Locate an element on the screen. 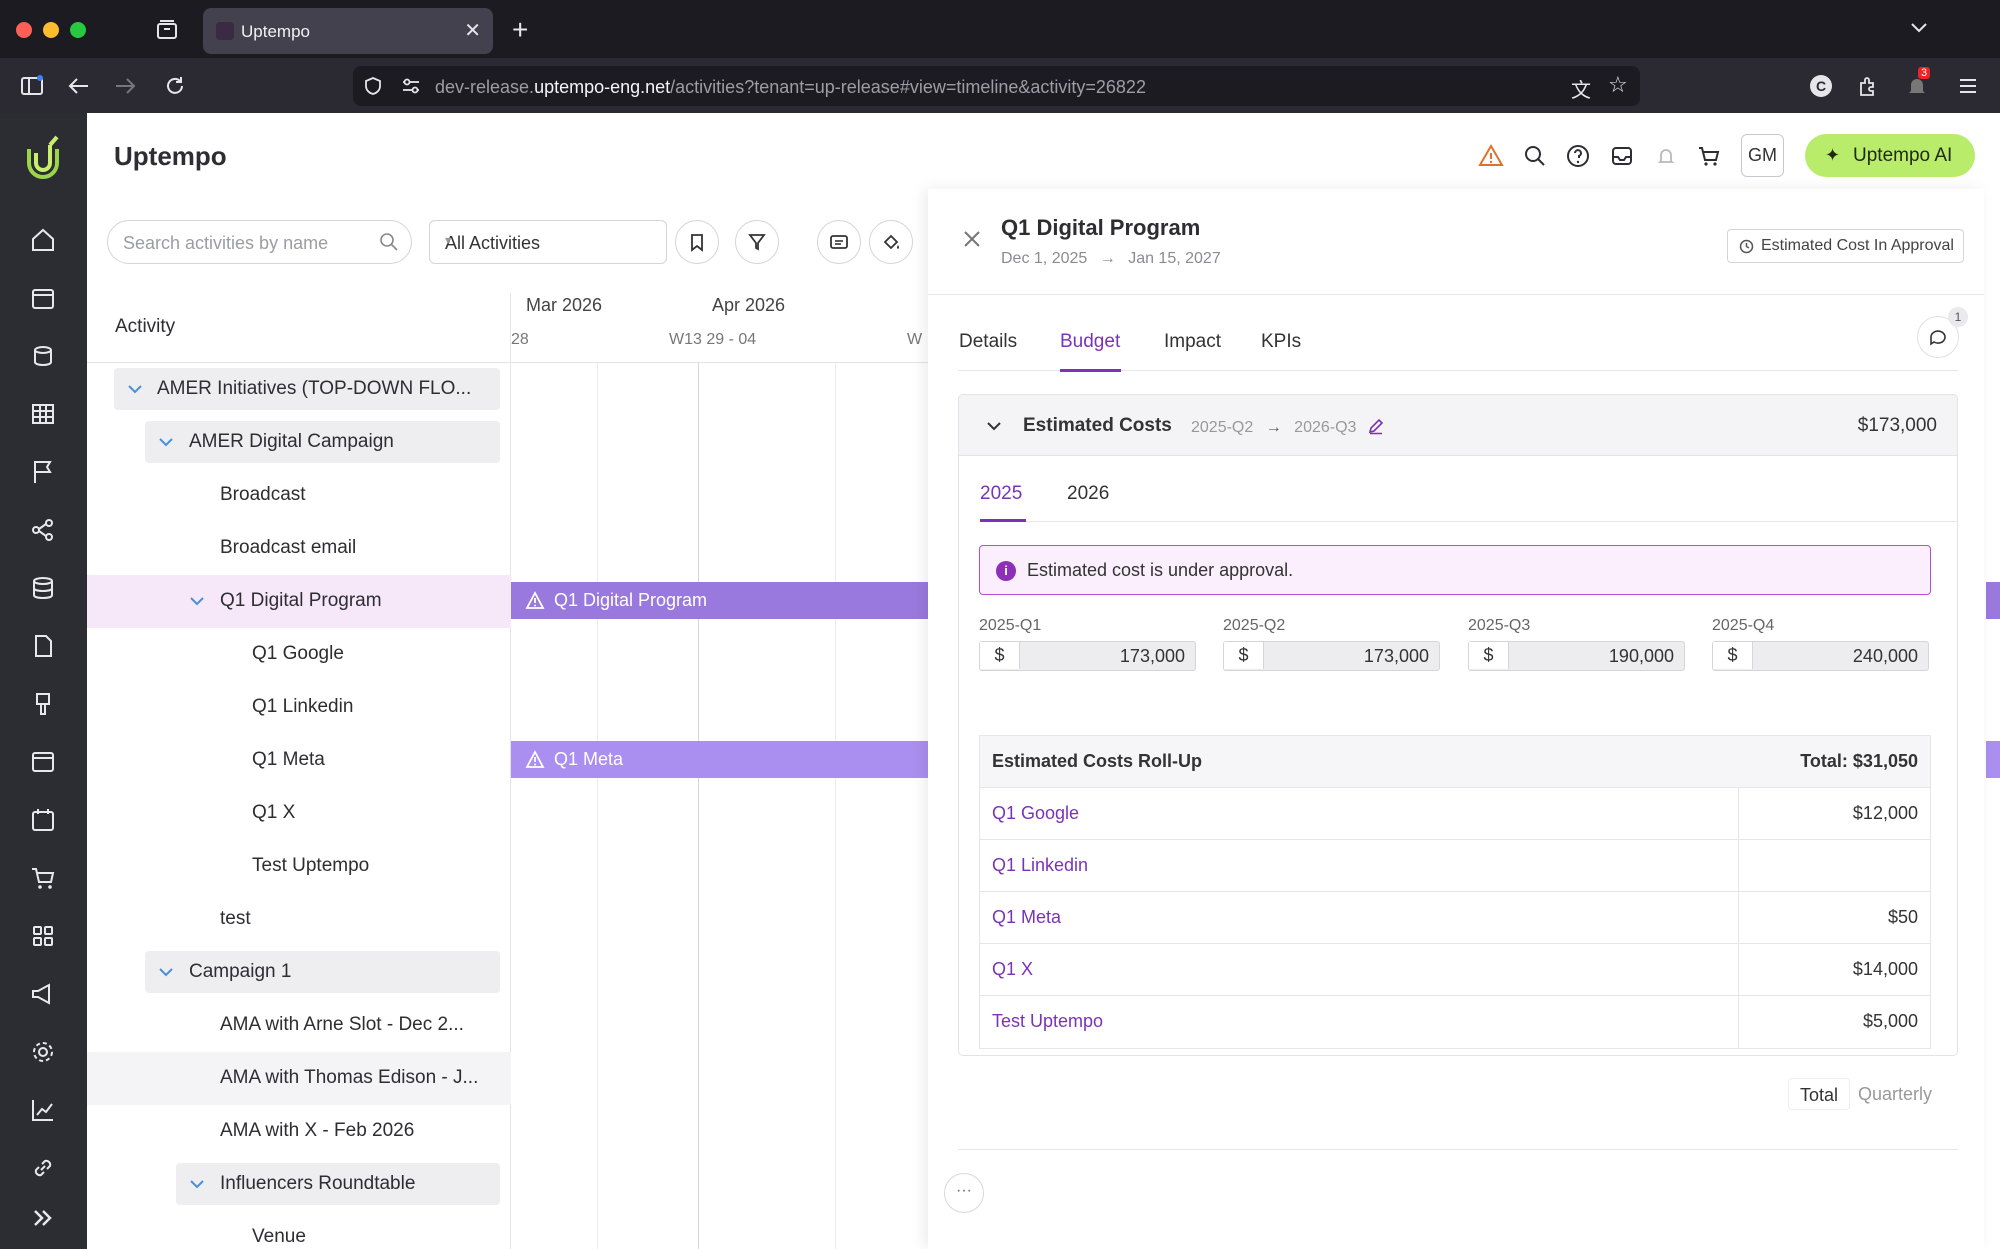  expand-rail-icon is located at coordinates (43, 1218).